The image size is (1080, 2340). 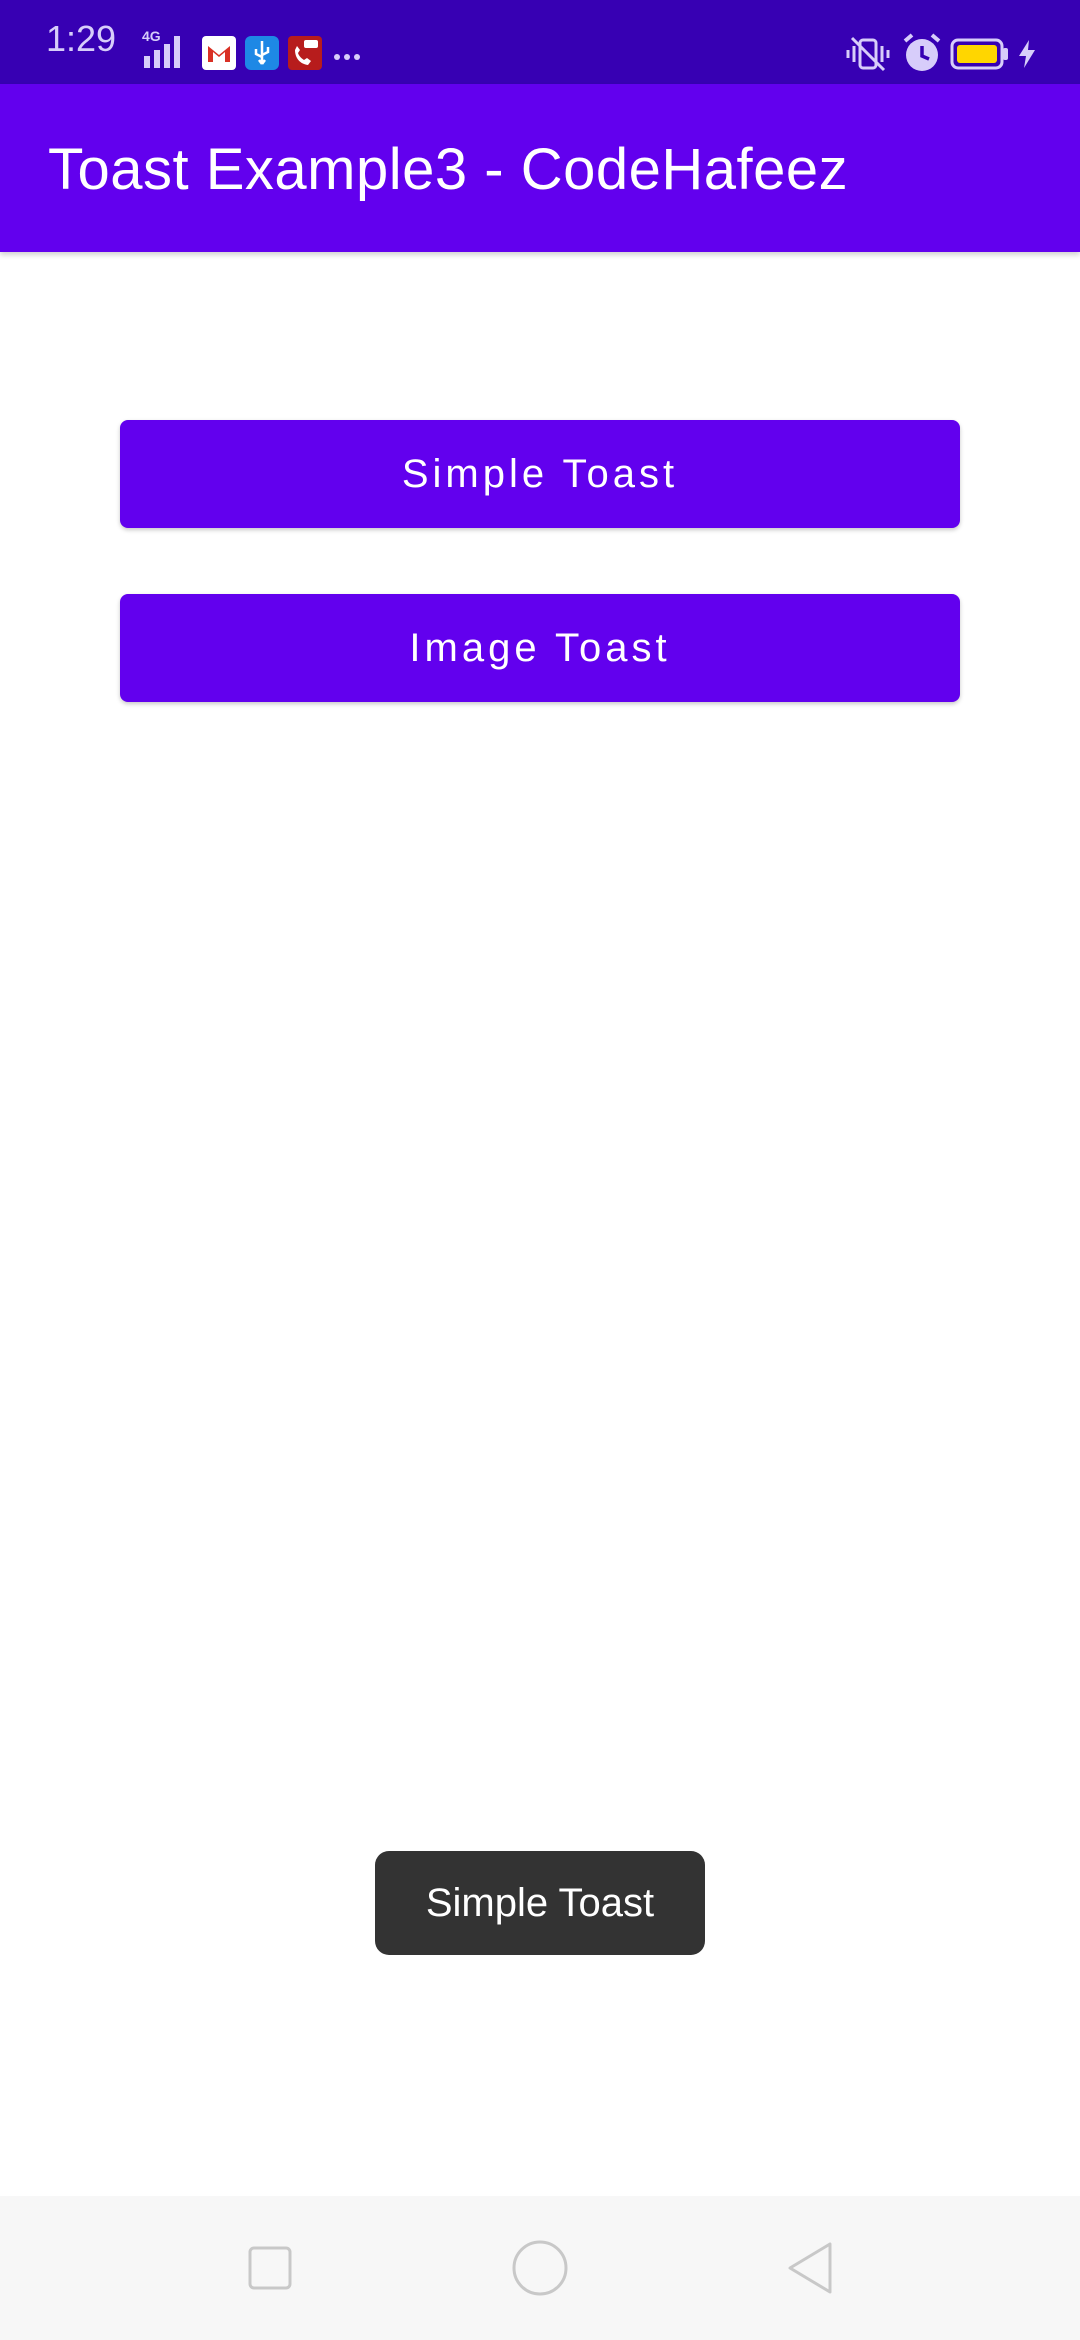 What do you see at coordinates (540, 42) in the screenshot?
I see `status-bar: 1:29 4G` at bounding box center [540, 42].